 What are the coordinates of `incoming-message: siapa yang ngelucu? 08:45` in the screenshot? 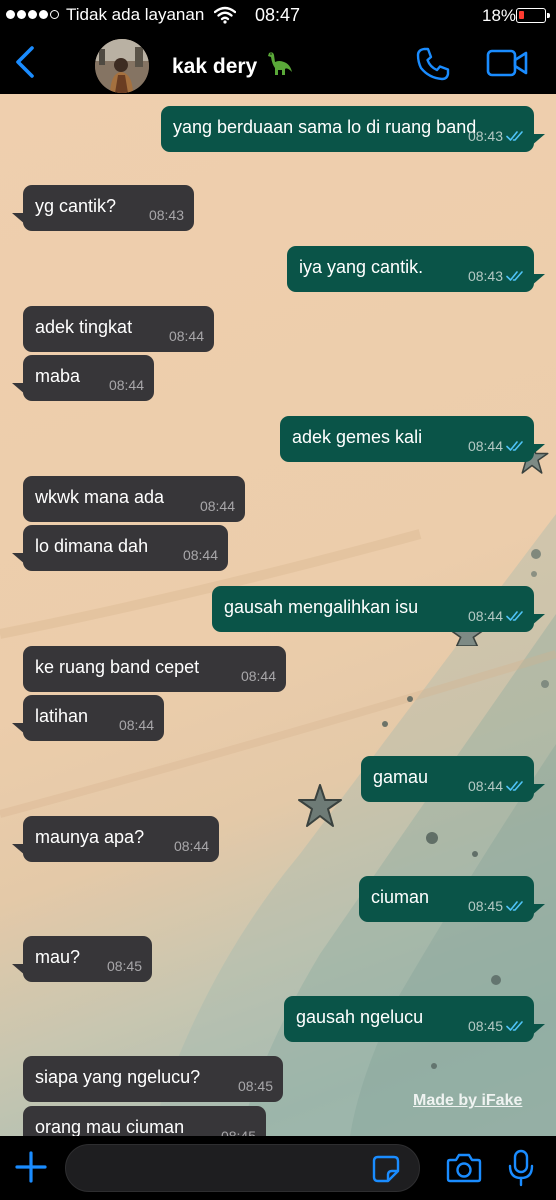 It's located at (153, 1079).